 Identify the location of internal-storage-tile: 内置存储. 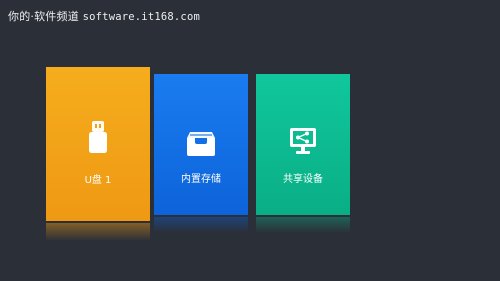
(201, 144).